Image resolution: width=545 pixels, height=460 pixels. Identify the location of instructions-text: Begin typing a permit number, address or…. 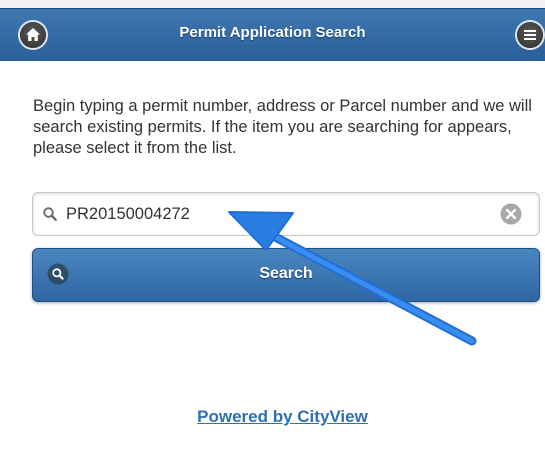
(282, 127).